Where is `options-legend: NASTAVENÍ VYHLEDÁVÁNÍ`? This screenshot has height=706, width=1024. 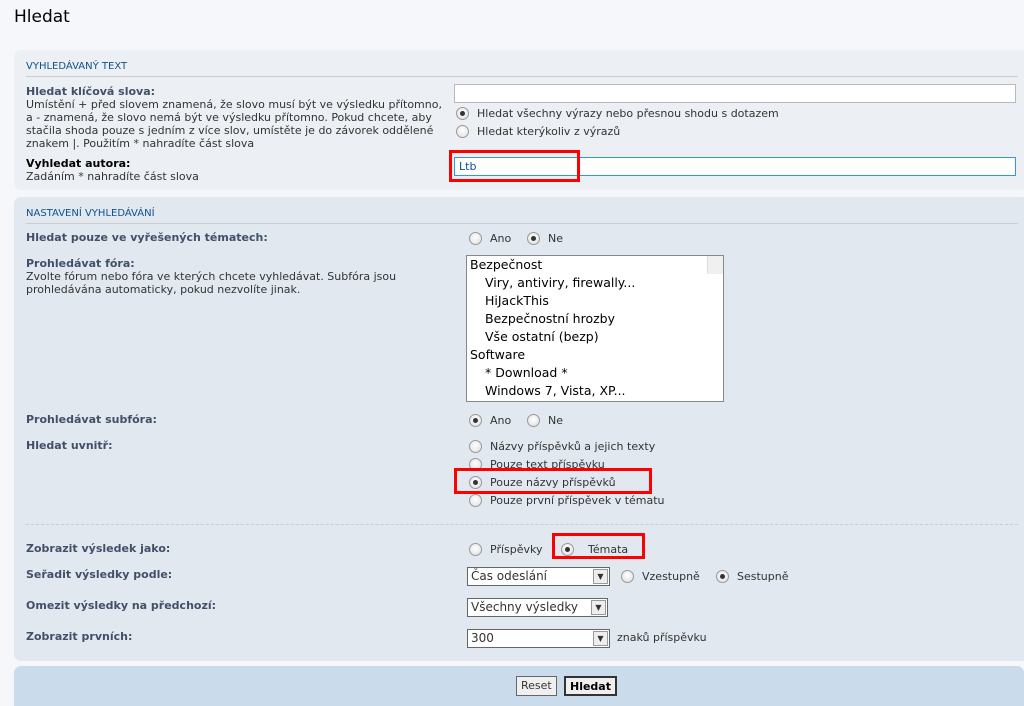
options-legend: NASTAVENÍ VYHLEDÁVÁNÍ is located at coordinates (522, 216).